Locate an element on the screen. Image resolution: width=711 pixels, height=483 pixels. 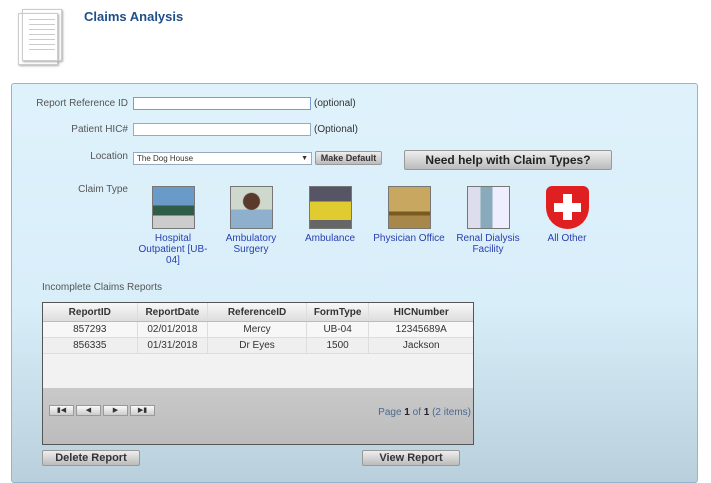
pager-prefix: Page is located at coordinates (391, 412).